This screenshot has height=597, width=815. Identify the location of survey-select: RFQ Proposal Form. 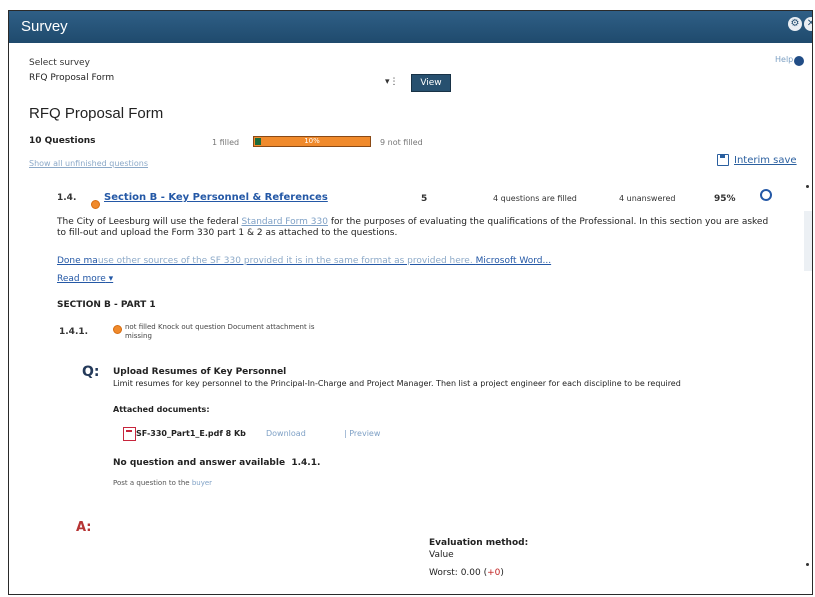
(214, 81).